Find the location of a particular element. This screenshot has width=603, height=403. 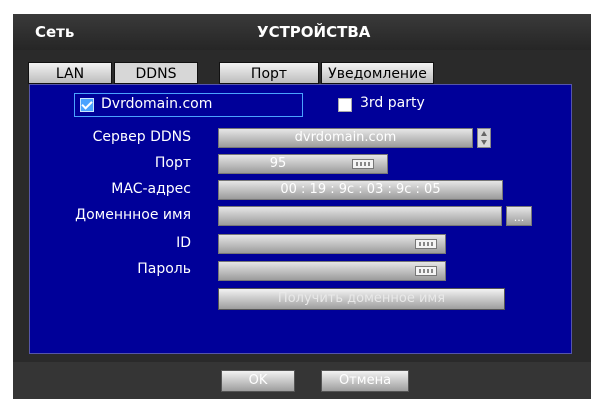

dvrdomain-label: Dvrdomain.com is located at coordinates (157, 104).